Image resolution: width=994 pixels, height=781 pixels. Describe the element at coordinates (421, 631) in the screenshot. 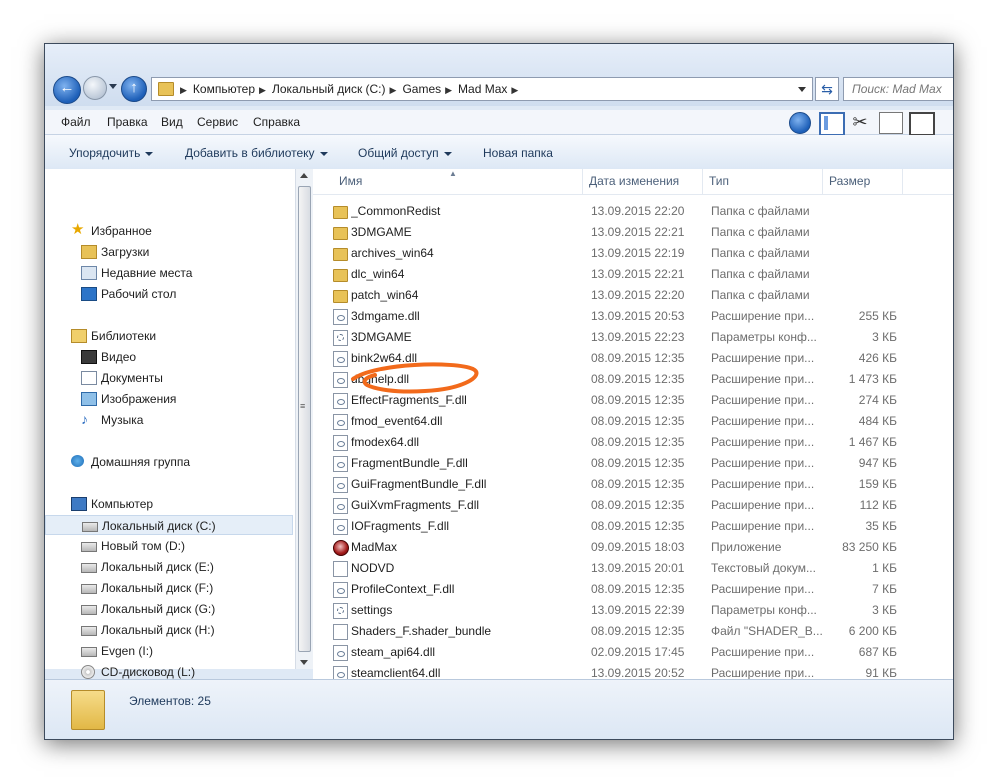

I see `file-name: Shaders_F.shader_bundle` at that location.